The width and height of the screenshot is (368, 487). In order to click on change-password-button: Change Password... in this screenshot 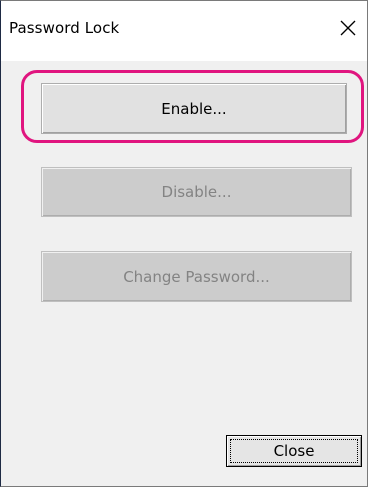, I will do `click(196, 276)`.